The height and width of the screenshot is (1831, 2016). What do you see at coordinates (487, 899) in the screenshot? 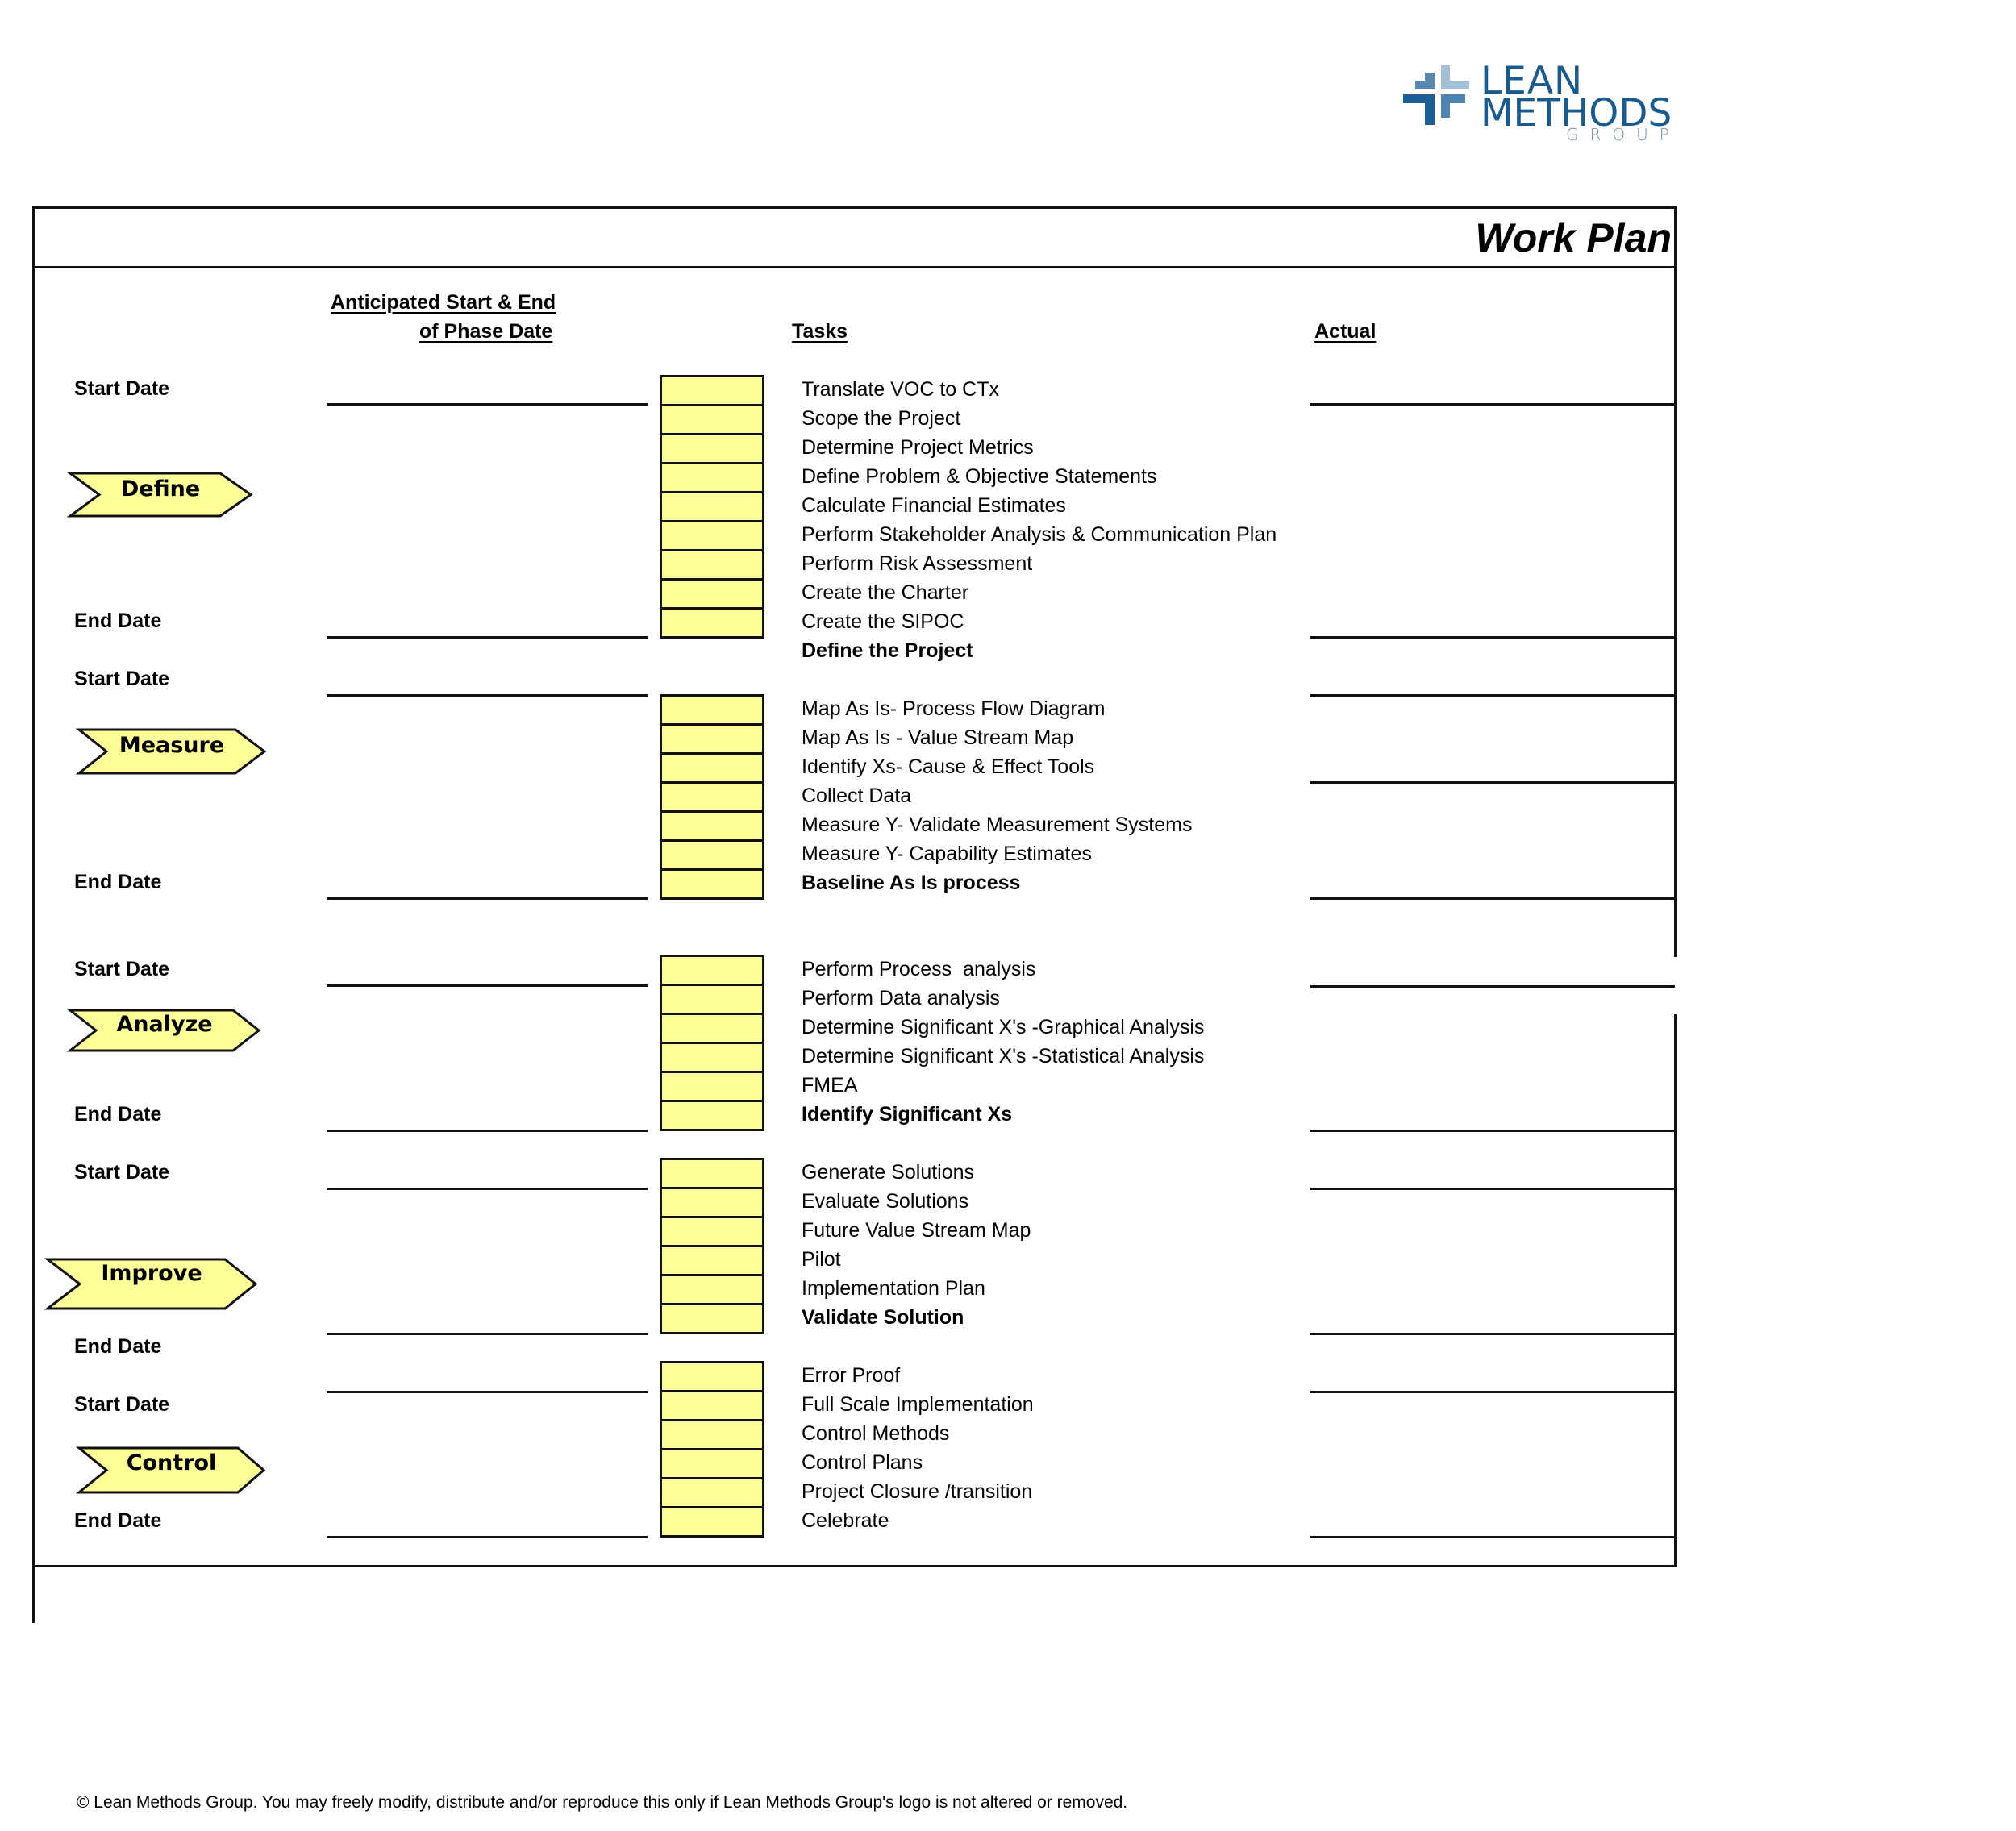
I see `measure-anticipated-end-line` at bounding box center [487, 899].